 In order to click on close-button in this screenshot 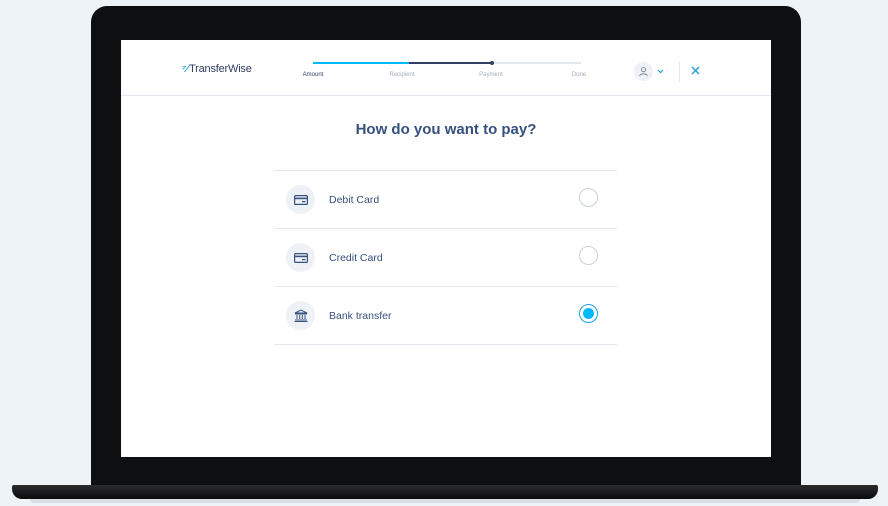, I will do `click(695, 71)`.